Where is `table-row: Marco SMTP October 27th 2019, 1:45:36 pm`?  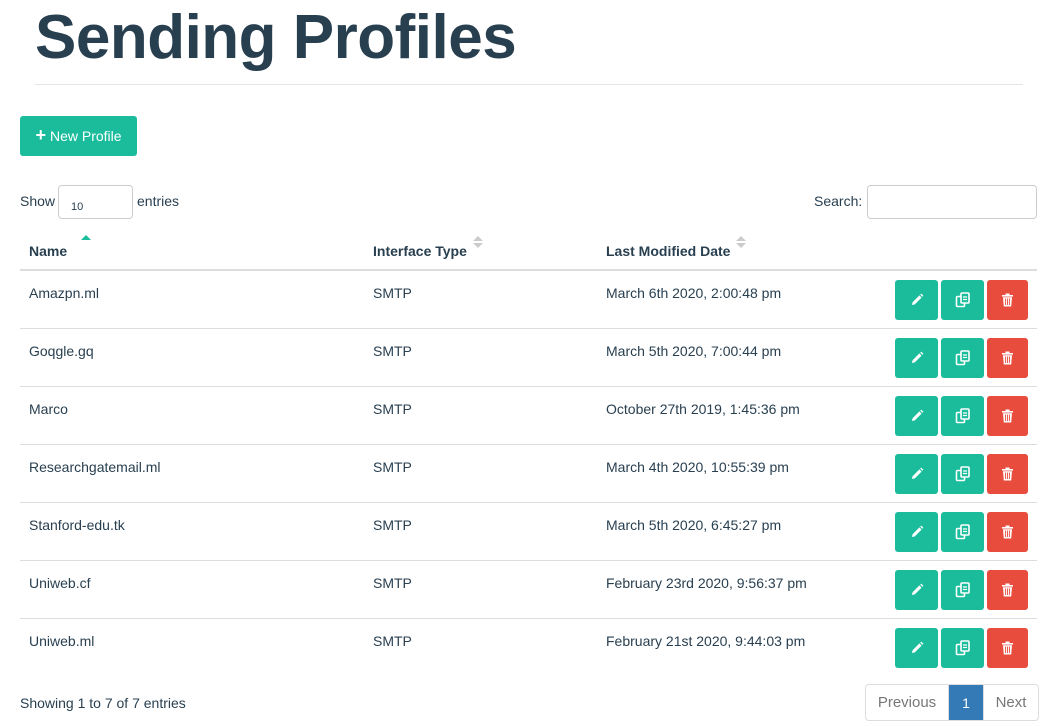 table-row: Marco SMTP October 27th 2019, 1:45:36 pm is located at coordinates (528, 415).